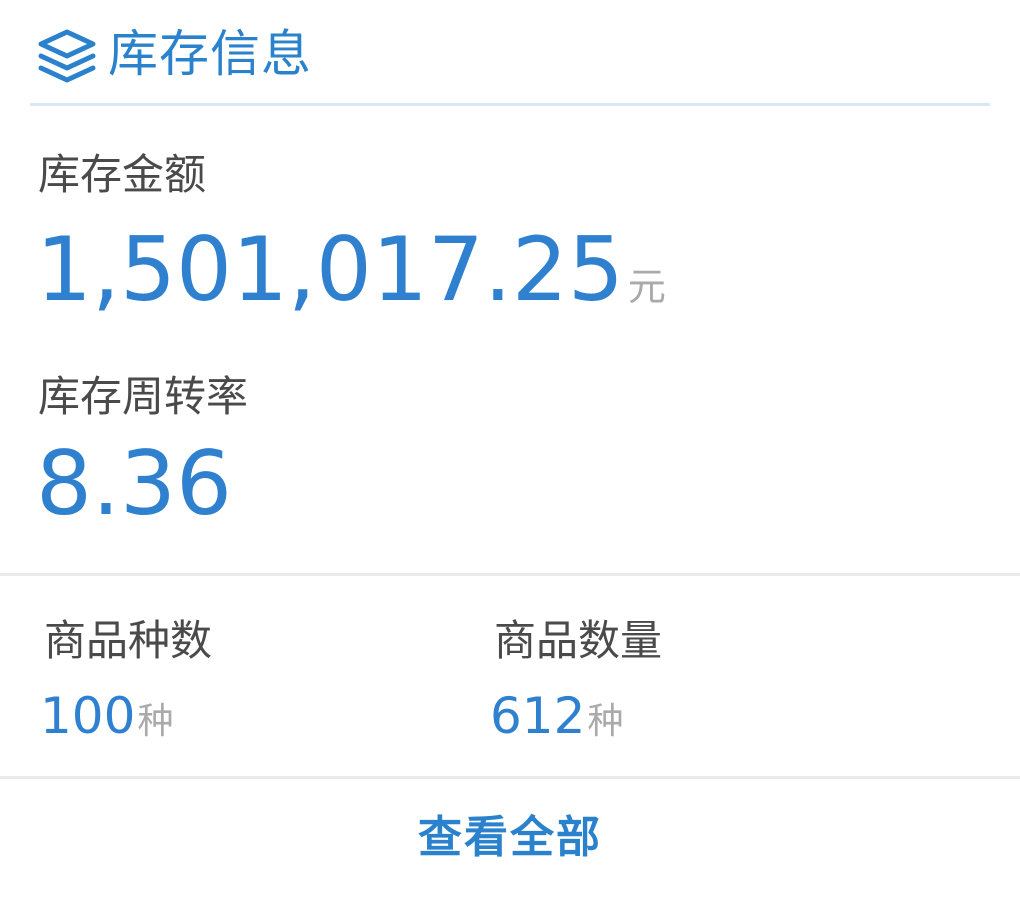 The height and width of the screenshot is (900, 1020). Describe the element at coordinates (578, 640) in the screenshot. I see `product-quantity-label: 商品数量` at that location.